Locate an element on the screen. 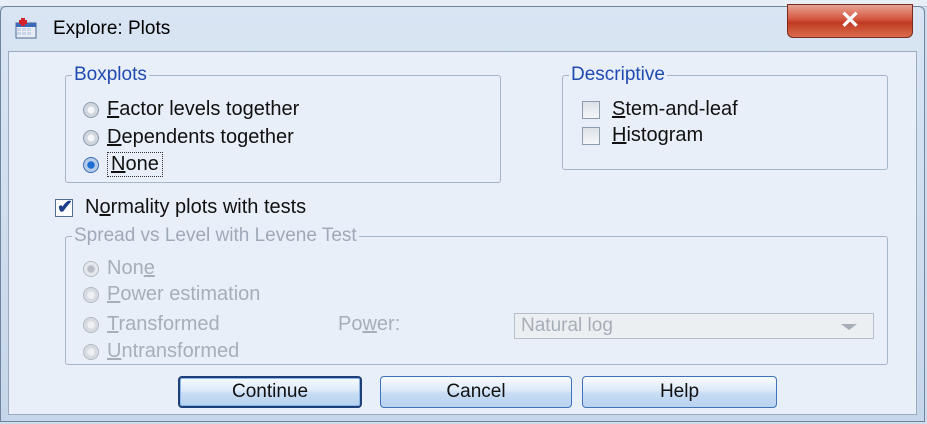 Image resolution: width=927 pixels, height=424 pixels. option-label: Stem-and-leaf is located at coordinates (675, 109).